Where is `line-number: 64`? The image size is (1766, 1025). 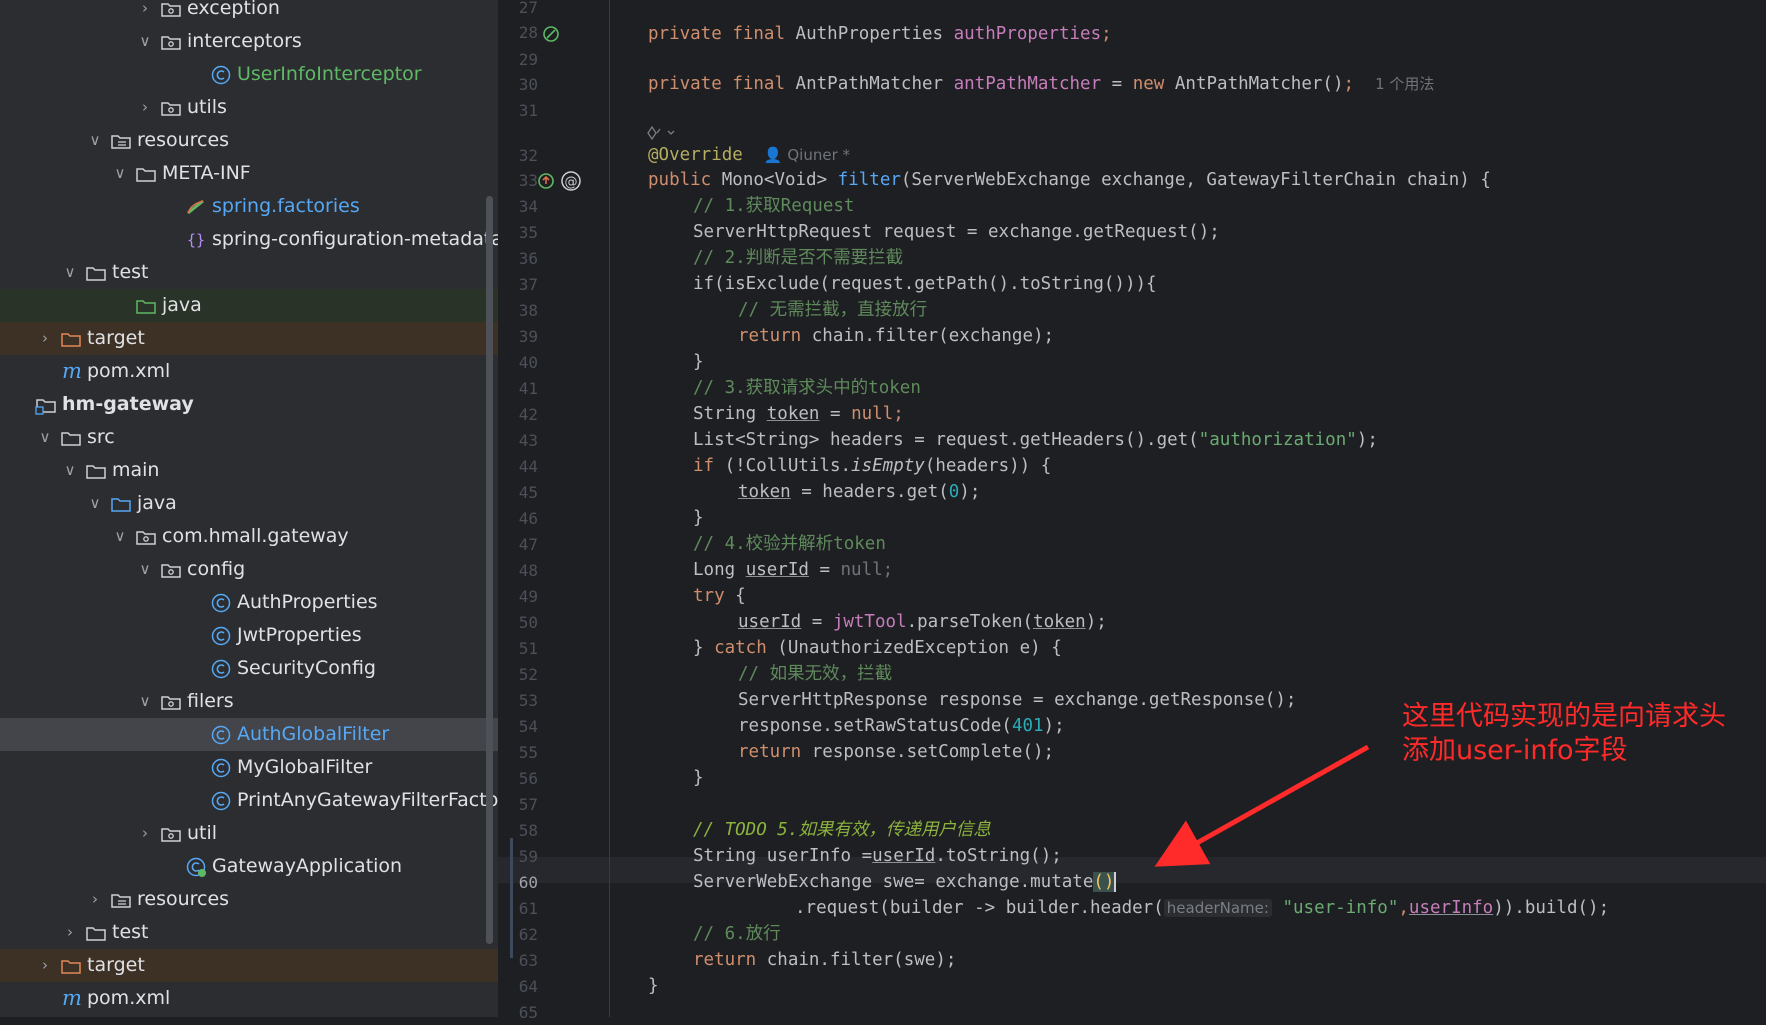 line-number: 64 is located at coordinates (518, 986).